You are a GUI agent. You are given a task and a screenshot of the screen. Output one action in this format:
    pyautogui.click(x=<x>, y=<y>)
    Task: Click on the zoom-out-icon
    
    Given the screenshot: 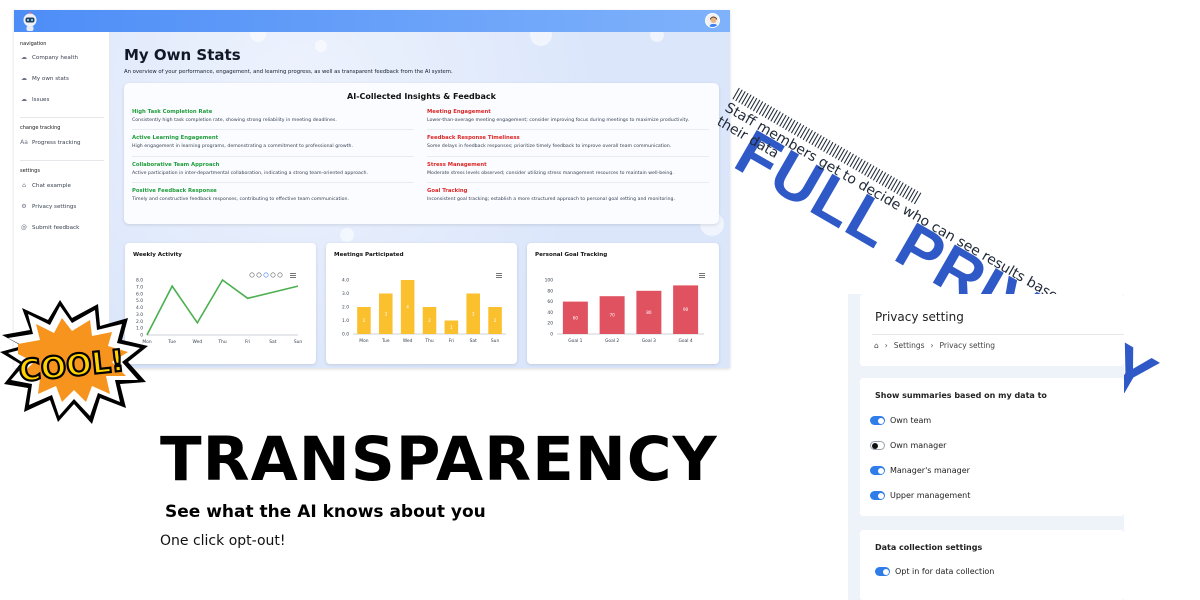 What is the action you would take?
    pyautogui.click(x=259, y=275)
    